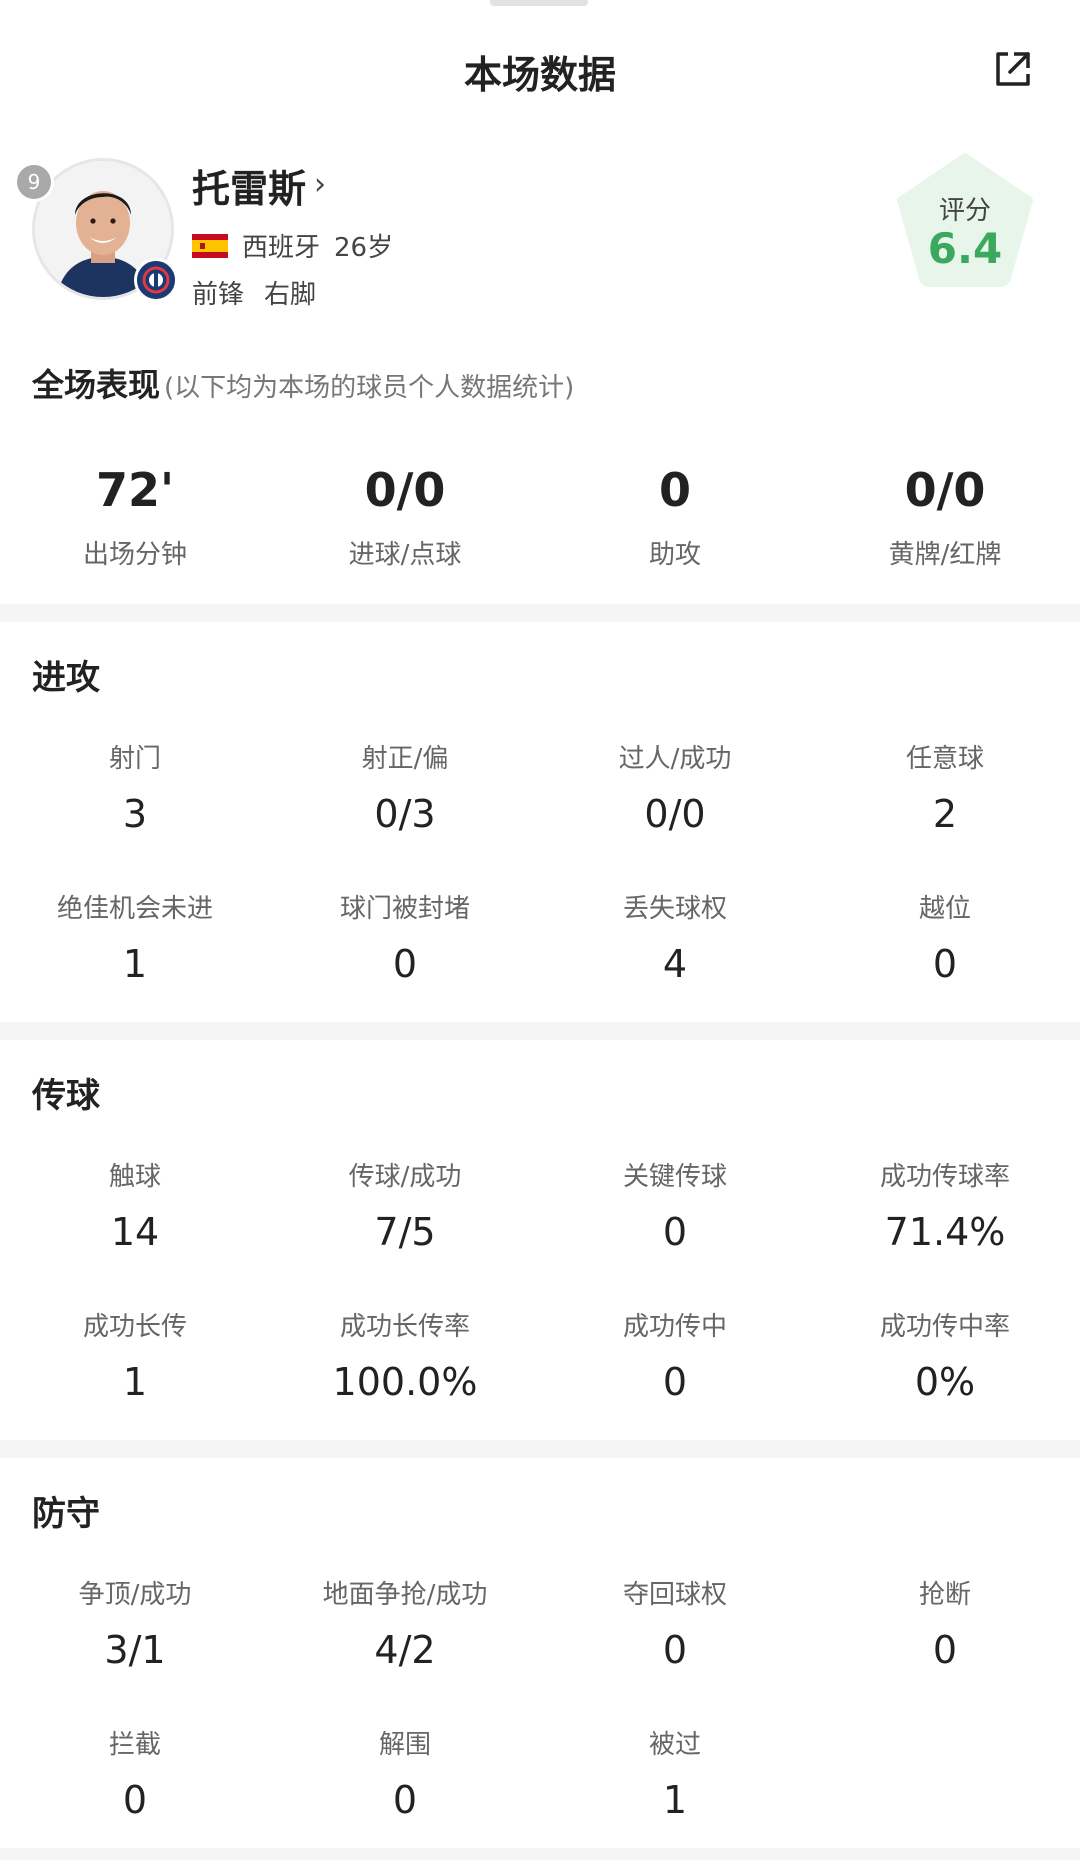 This screenshot has width=1080, height=1860. I want to click on player-name-link: 托雷斯 ›, so click(292, 185).